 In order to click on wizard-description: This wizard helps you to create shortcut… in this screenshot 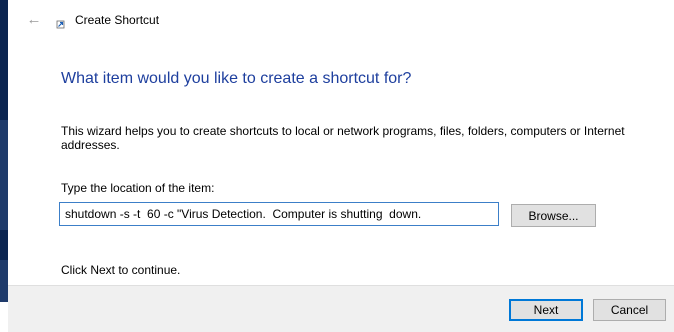, I will do `click(343, 138)`.